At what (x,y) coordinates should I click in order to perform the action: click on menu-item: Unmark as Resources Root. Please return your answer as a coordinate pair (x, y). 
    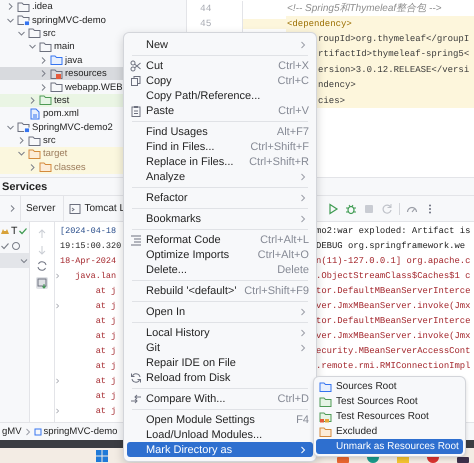
    Looking at the image, I should click on (389, 446).